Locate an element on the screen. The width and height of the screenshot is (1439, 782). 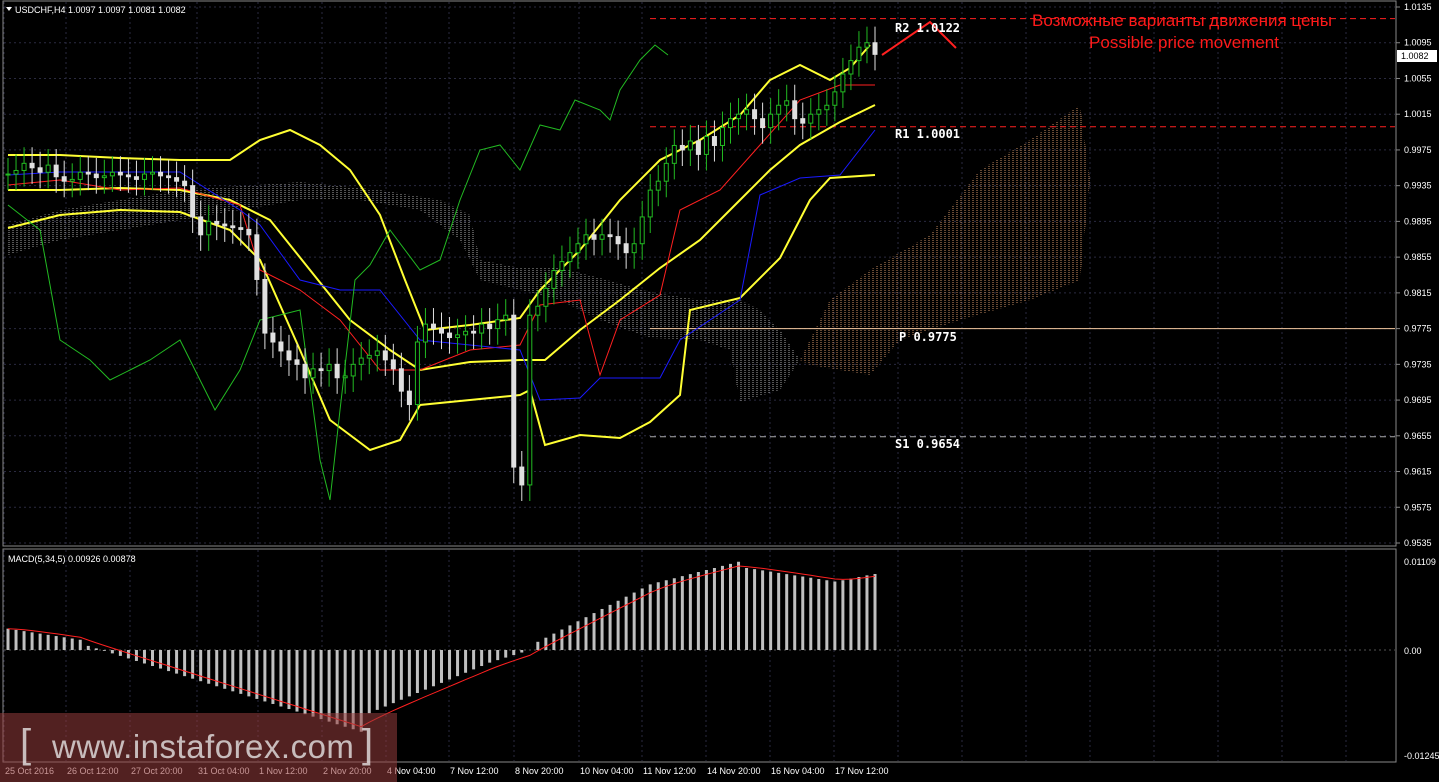
dropdown-arrow-icon is located at coordinates (9, 9).